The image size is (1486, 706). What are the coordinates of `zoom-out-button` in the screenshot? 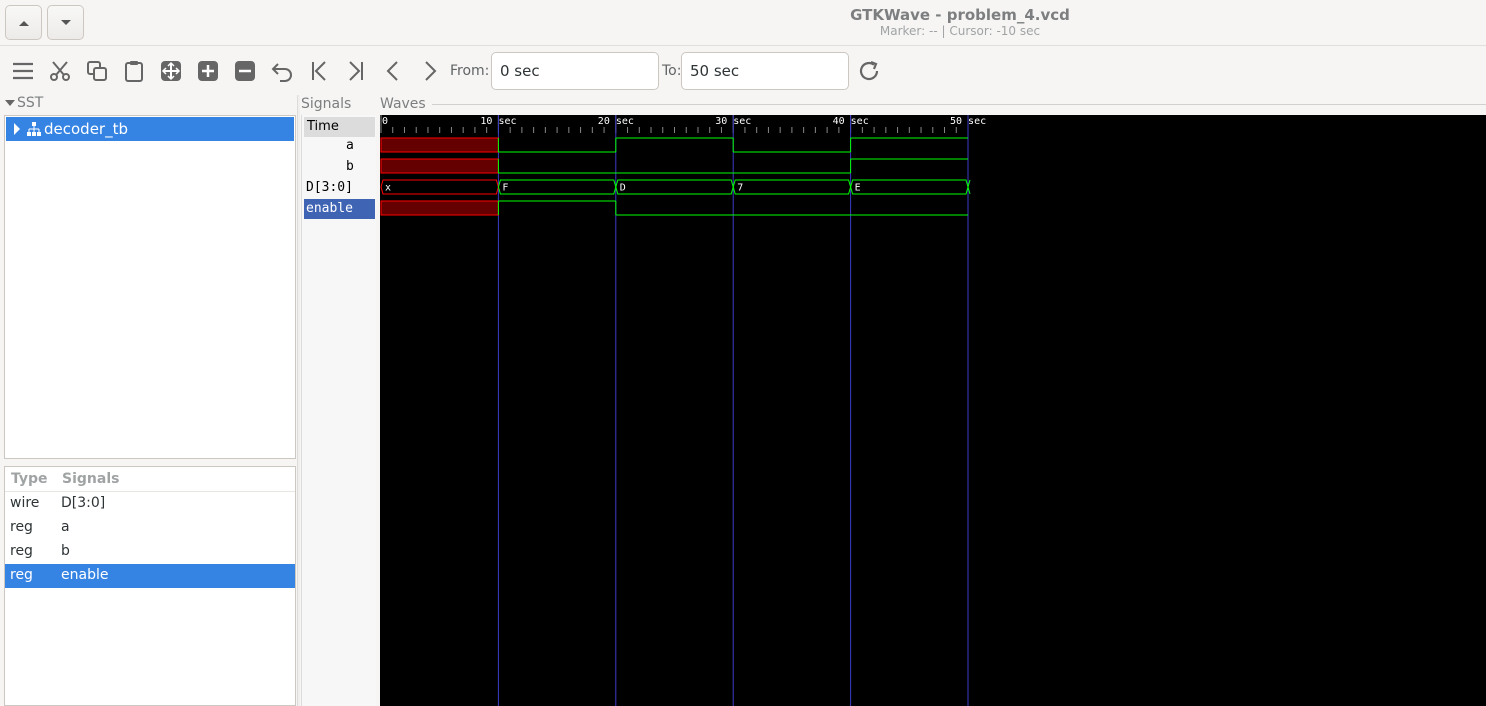 It's located at (245, 71).